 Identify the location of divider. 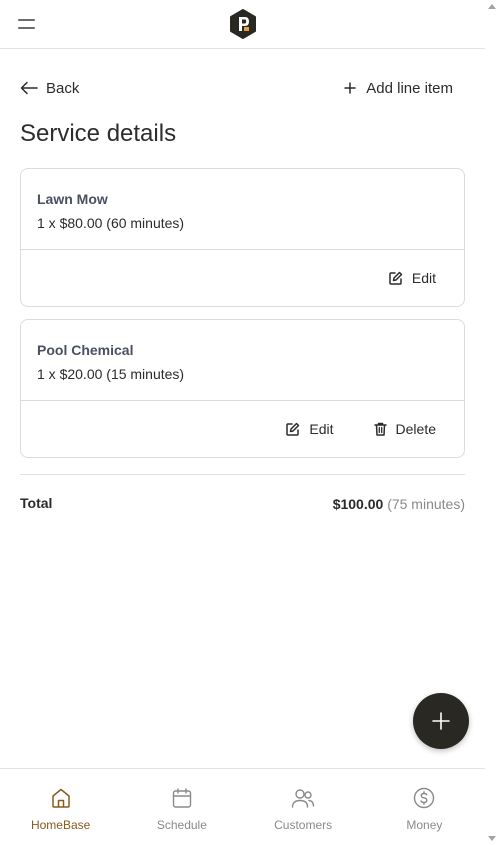
(242, 474).